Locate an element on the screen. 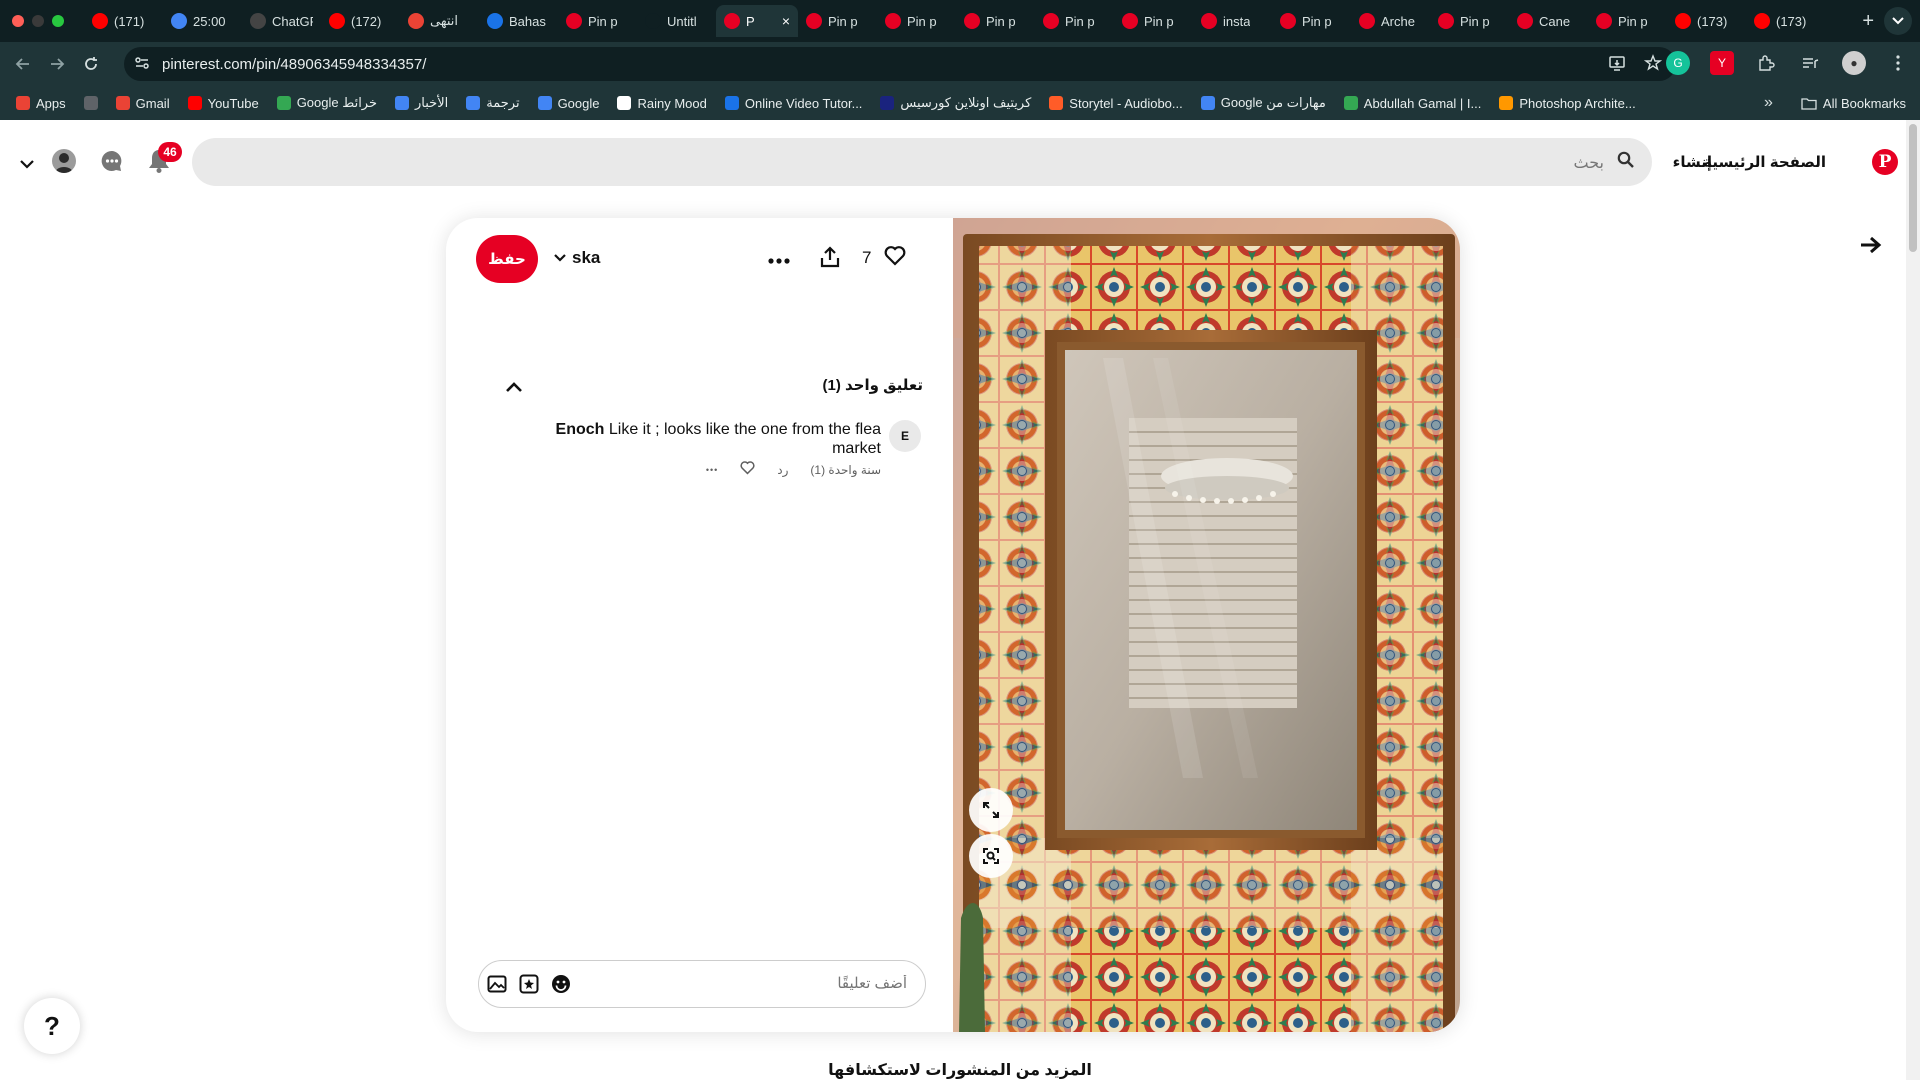 Image resolution: width=1920 pixels, height=1080 pixels. site-settings-icon is located at coordinates (142, 64).